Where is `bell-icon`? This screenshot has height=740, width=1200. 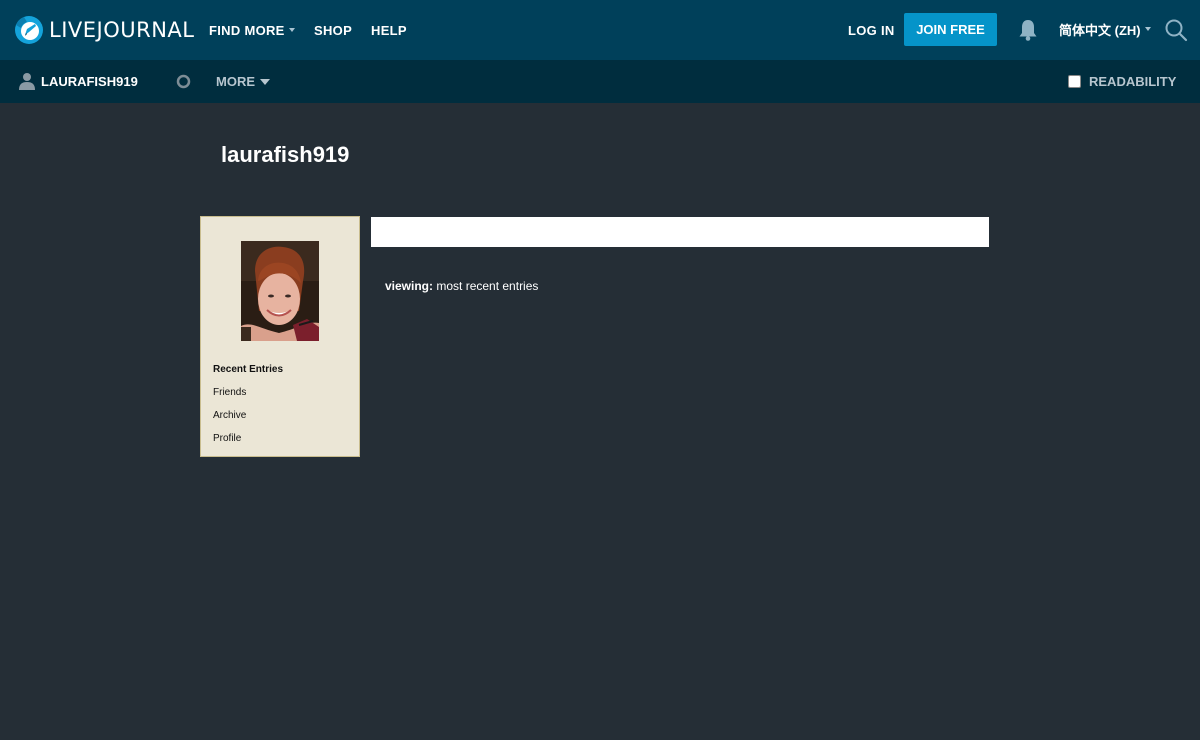 bell-icon is located at coordinates (1028, 30).